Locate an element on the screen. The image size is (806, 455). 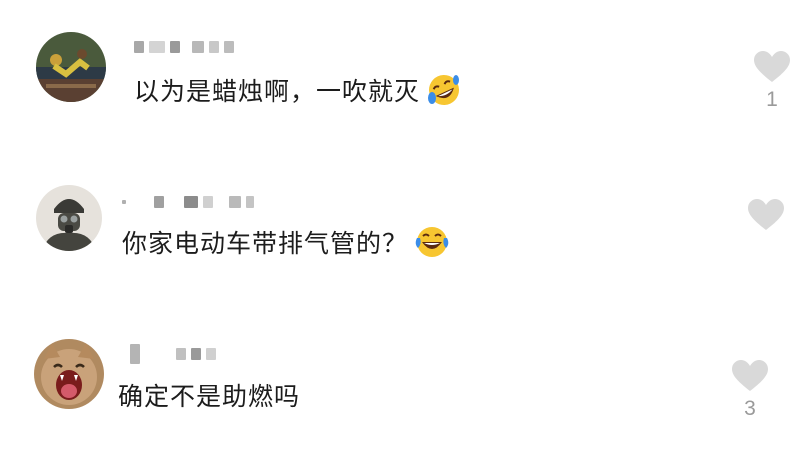
like-button: 3 is located at coordinates (750, 390).